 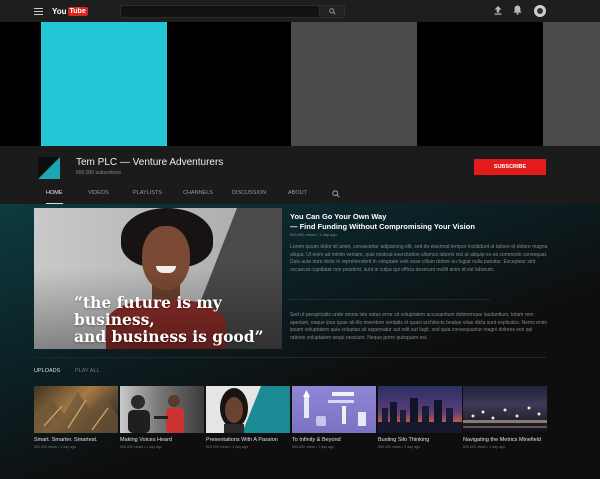 I want to click on video-title: Making Voices Heard, so click(x=165, y=440).